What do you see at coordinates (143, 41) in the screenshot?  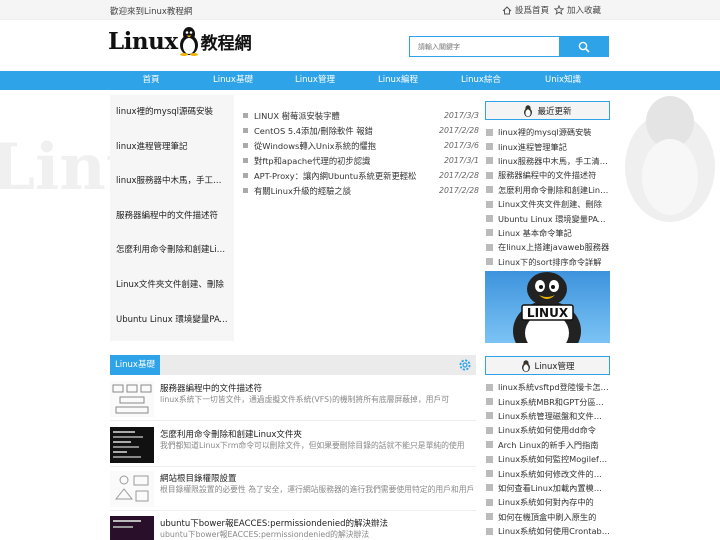 I see `logo-word: Linux` at bounding box center [143, 41].